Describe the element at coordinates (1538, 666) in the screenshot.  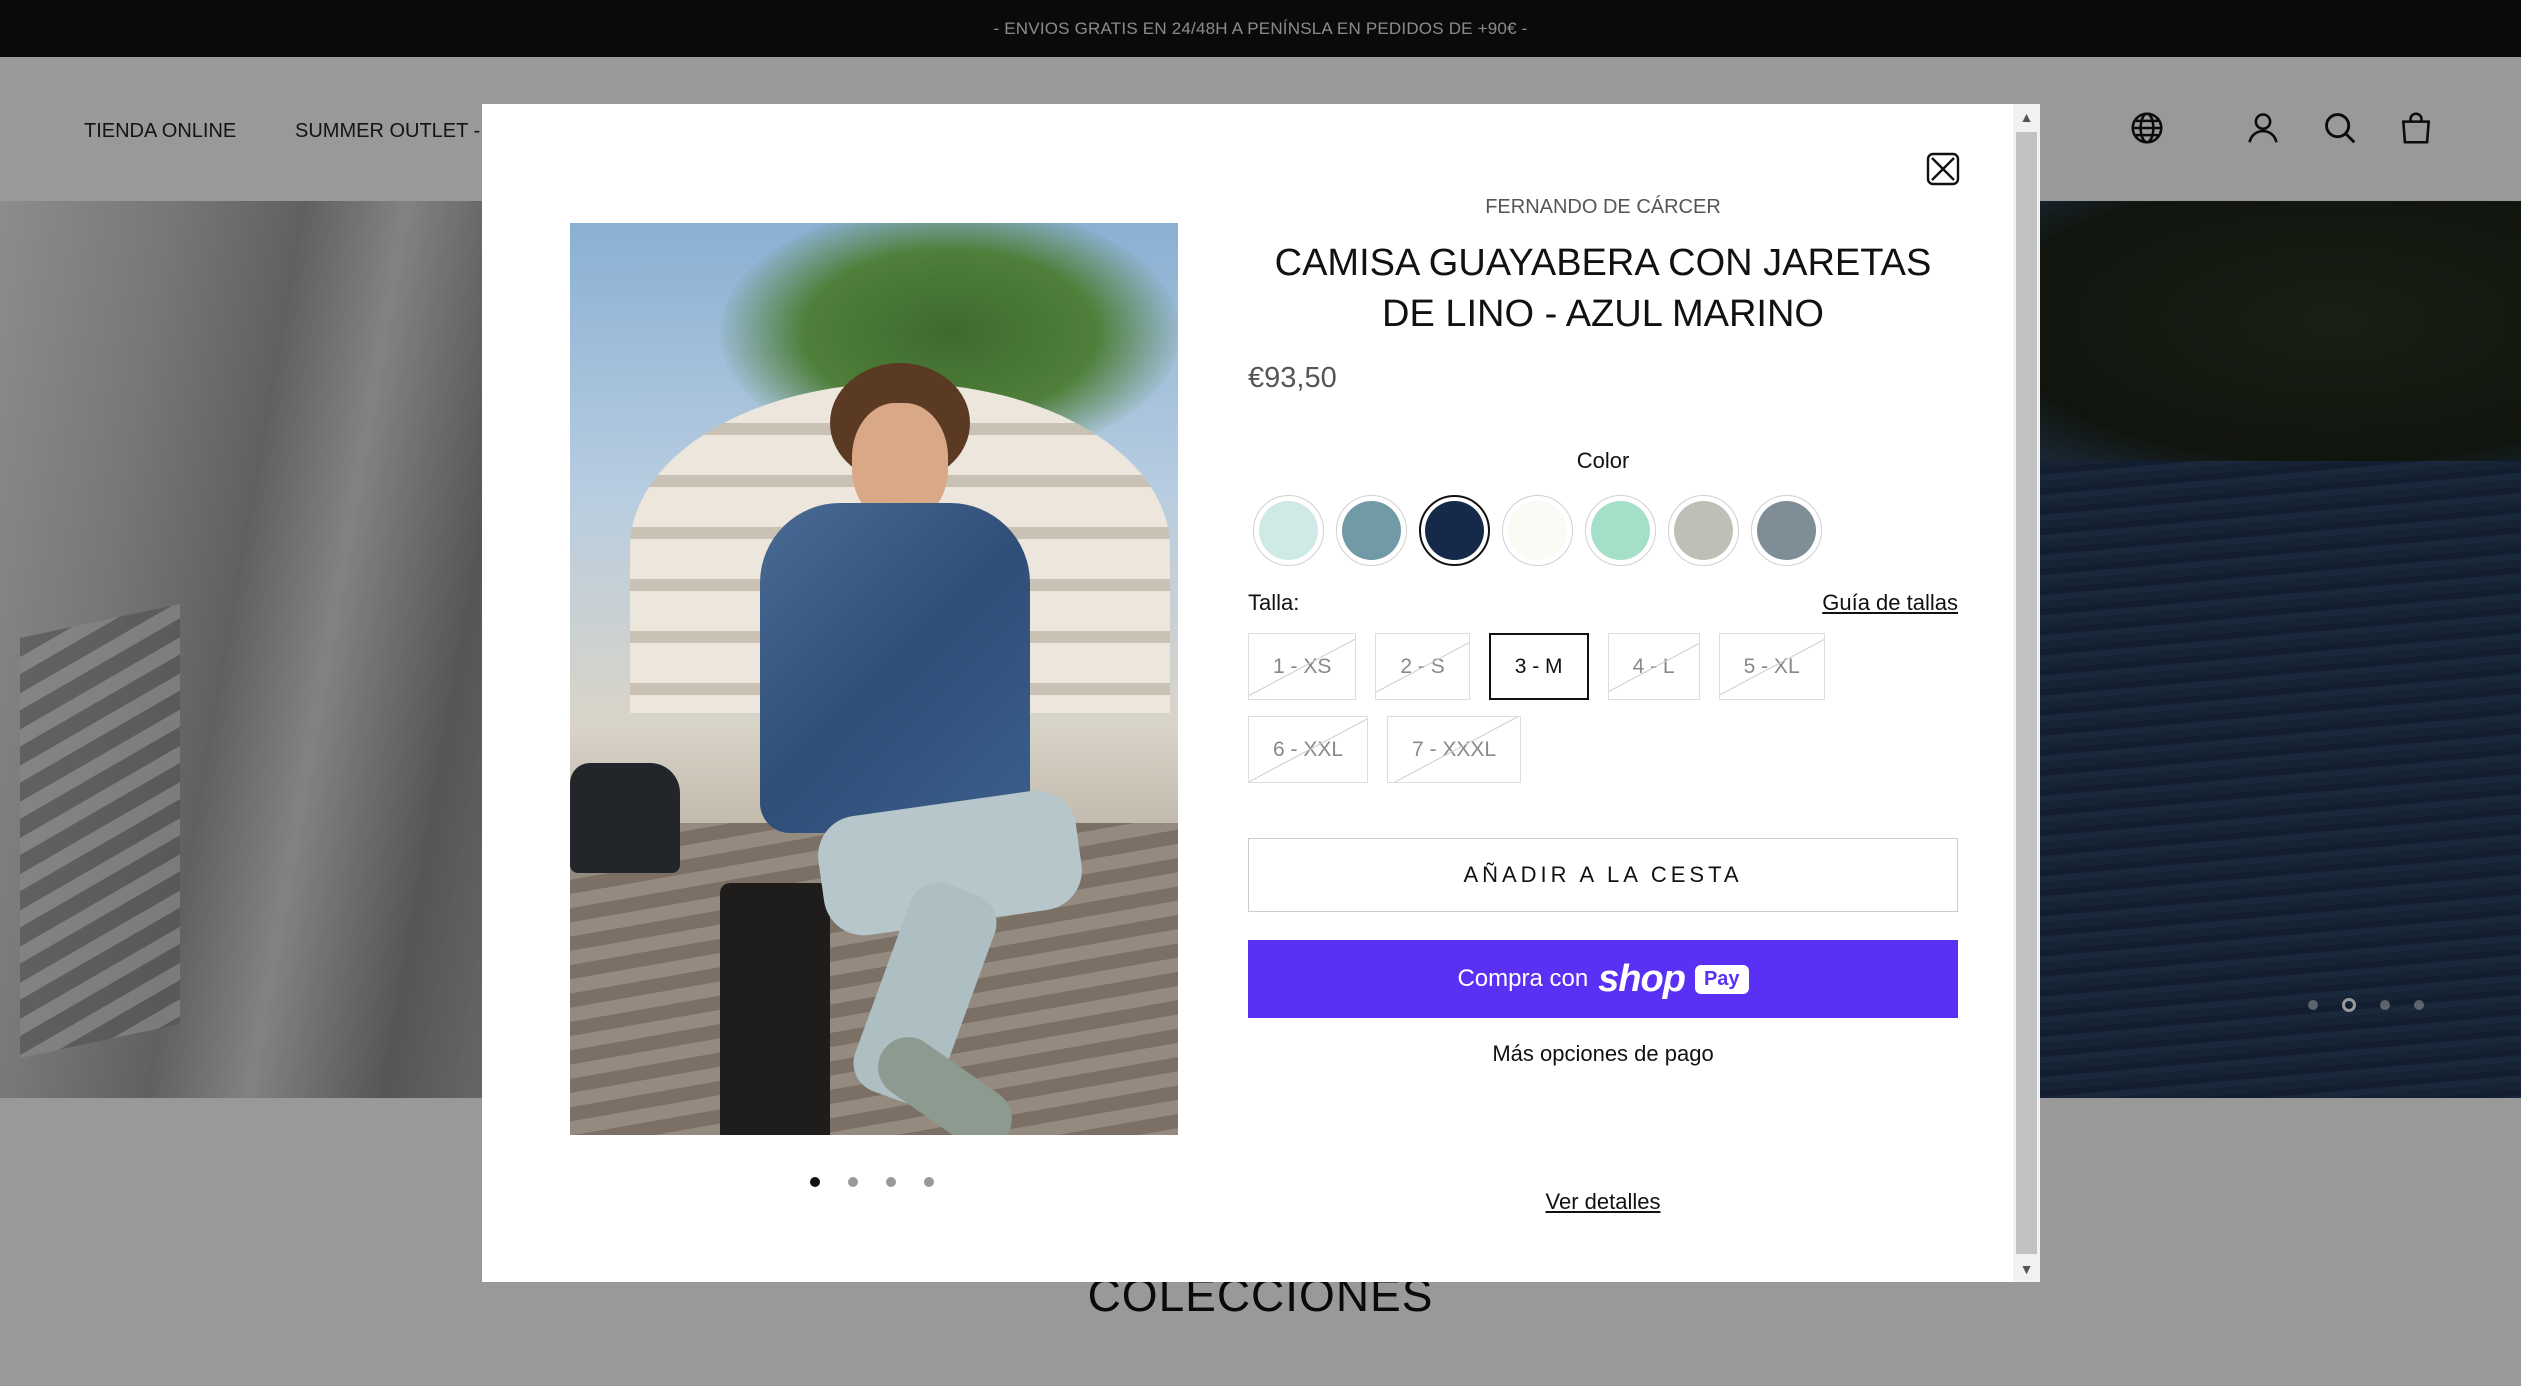
I see `size-option-m: 3 - M` at that location.